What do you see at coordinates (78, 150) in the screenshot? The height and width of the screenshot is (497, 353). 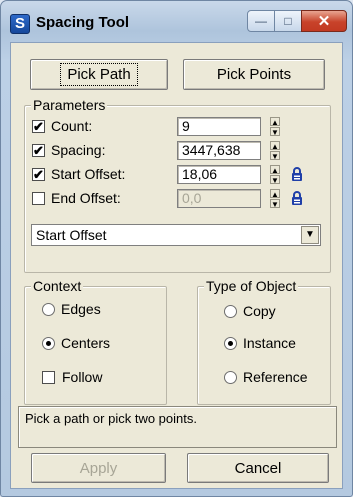 I see `spacing-label: Spacing:` at bounding box center [78, 150].